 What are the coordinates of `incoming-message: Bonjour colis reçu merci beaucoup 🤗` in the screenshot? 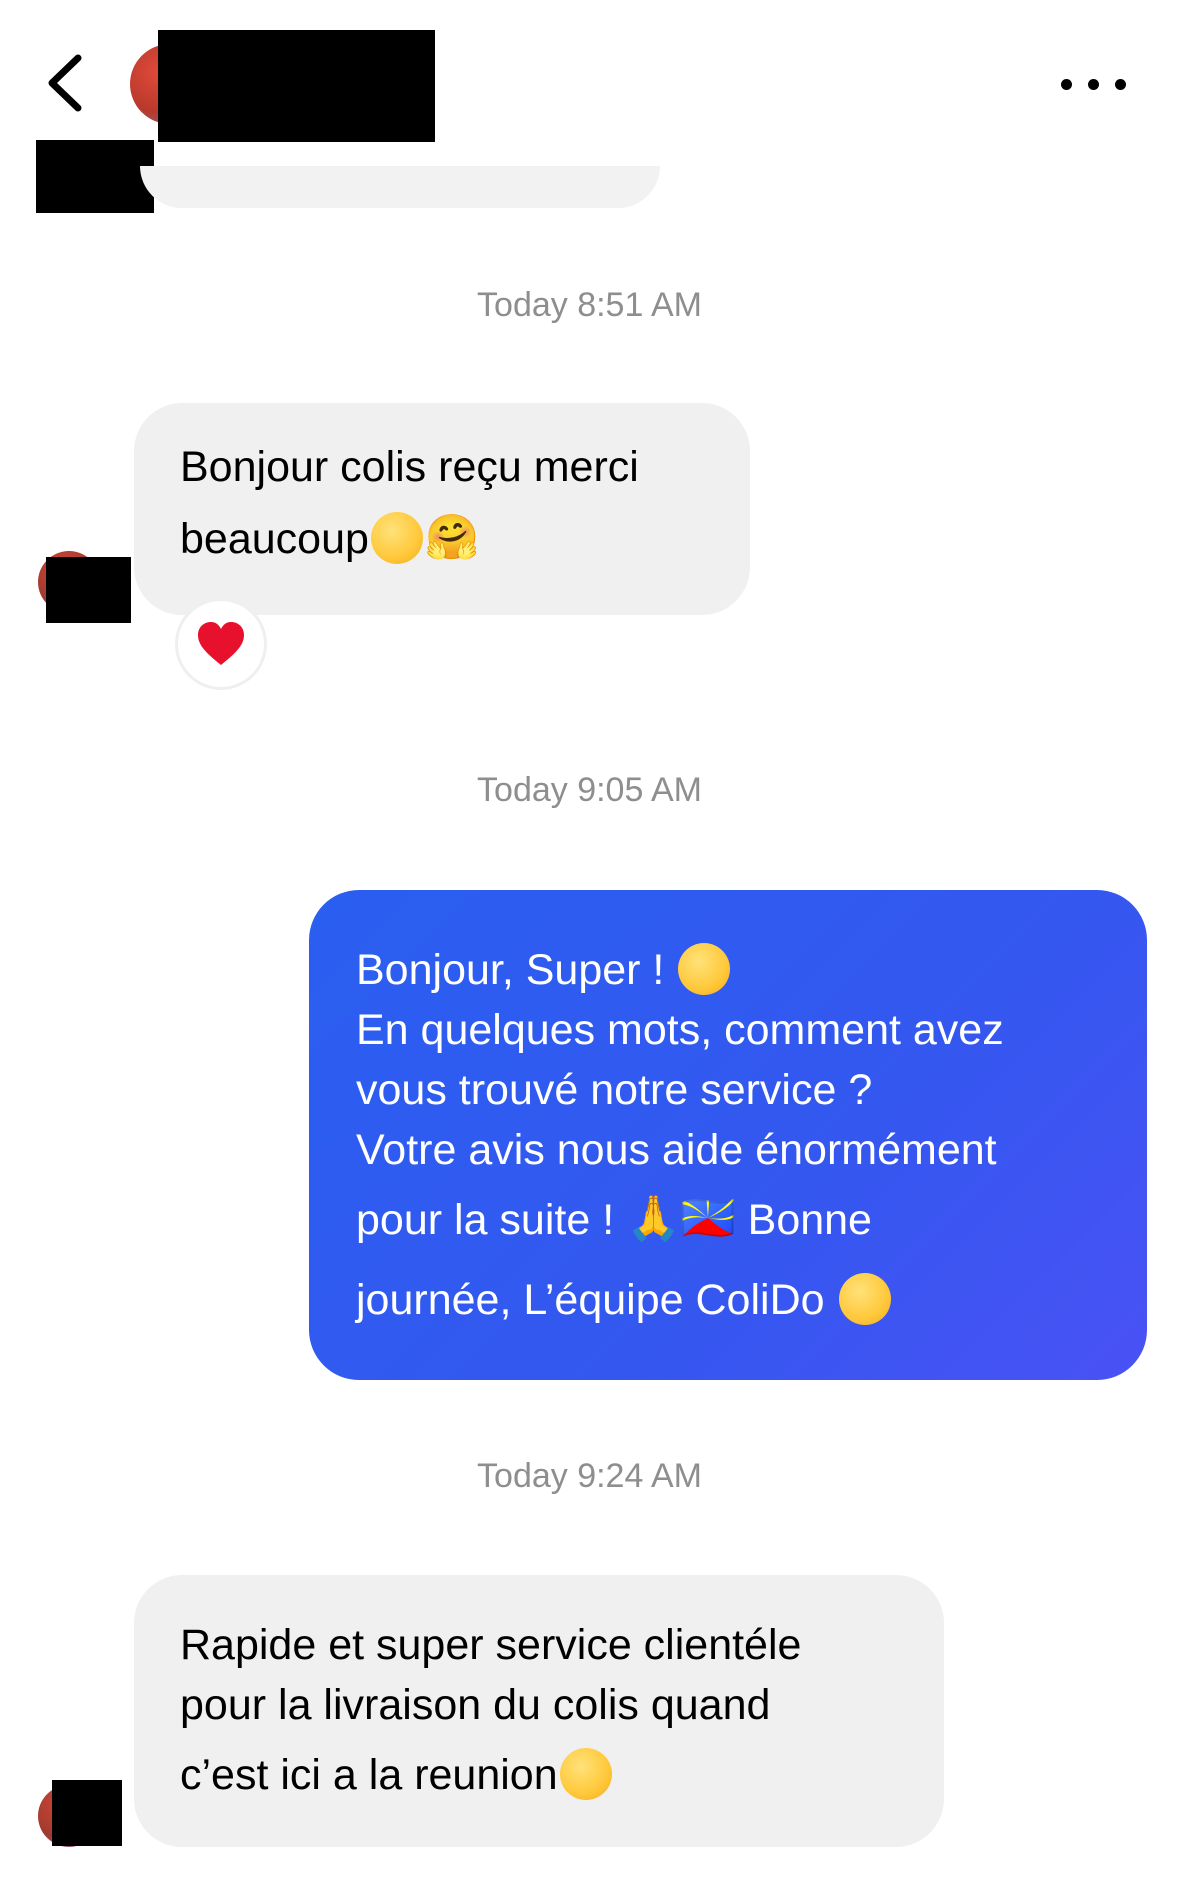 It's located at (442, 509).